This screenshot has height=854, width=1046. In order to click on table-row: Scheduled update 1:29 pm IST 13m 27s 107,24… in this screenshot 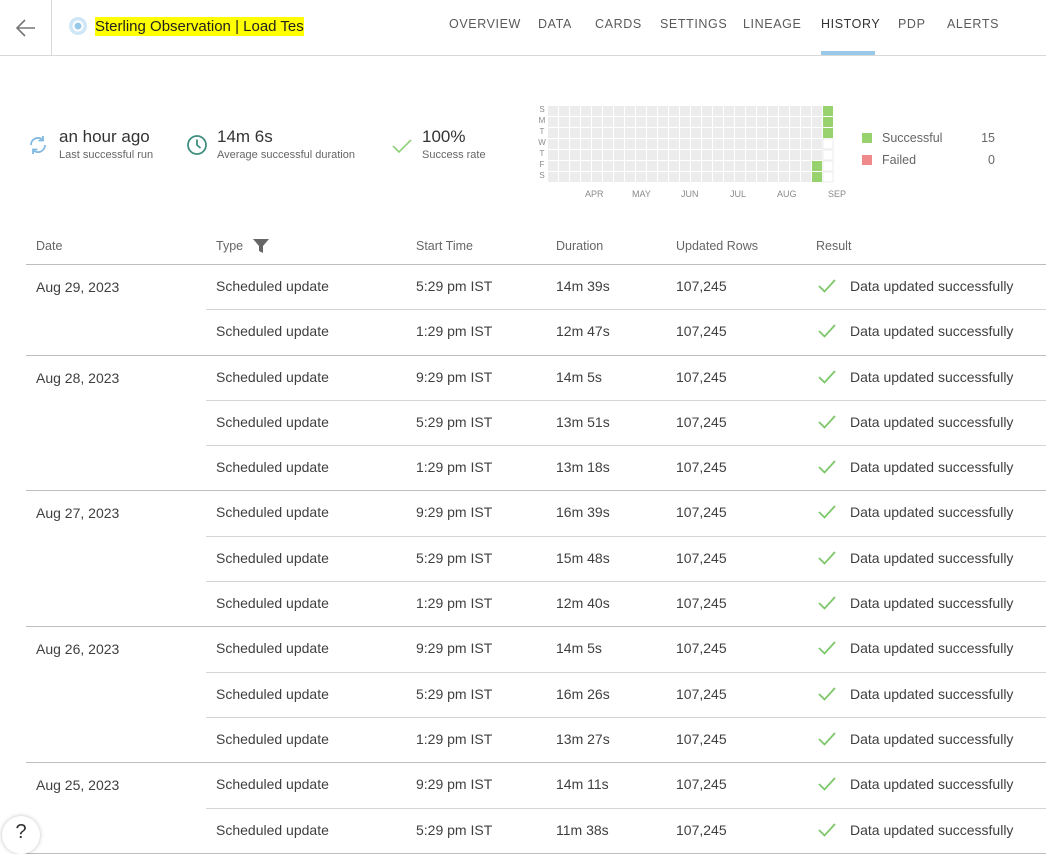, I will do `click(626, 739)`.